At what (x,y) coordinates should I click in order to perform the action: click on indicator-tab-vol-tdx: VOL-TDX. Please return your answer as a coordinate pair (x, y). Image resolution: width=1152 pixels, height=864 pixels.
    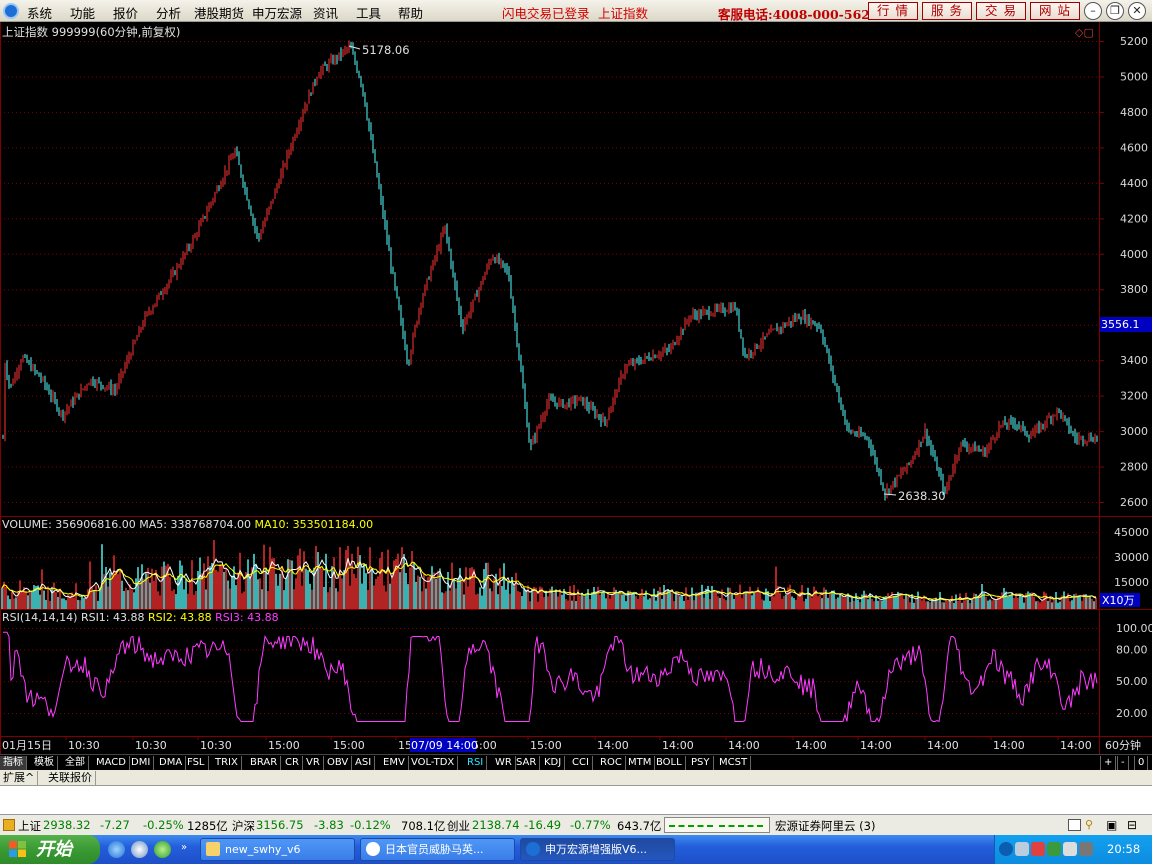
    Looking at the image, I should click on (433, 763).